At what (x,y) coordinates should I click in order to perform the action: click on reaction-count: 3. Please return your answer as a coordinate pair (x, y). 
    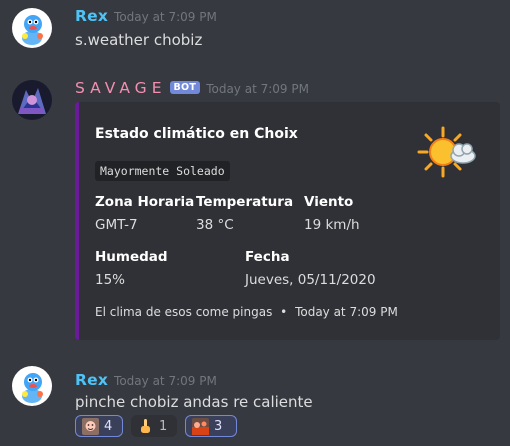
    Looking at the image, I should click on (218, 426).